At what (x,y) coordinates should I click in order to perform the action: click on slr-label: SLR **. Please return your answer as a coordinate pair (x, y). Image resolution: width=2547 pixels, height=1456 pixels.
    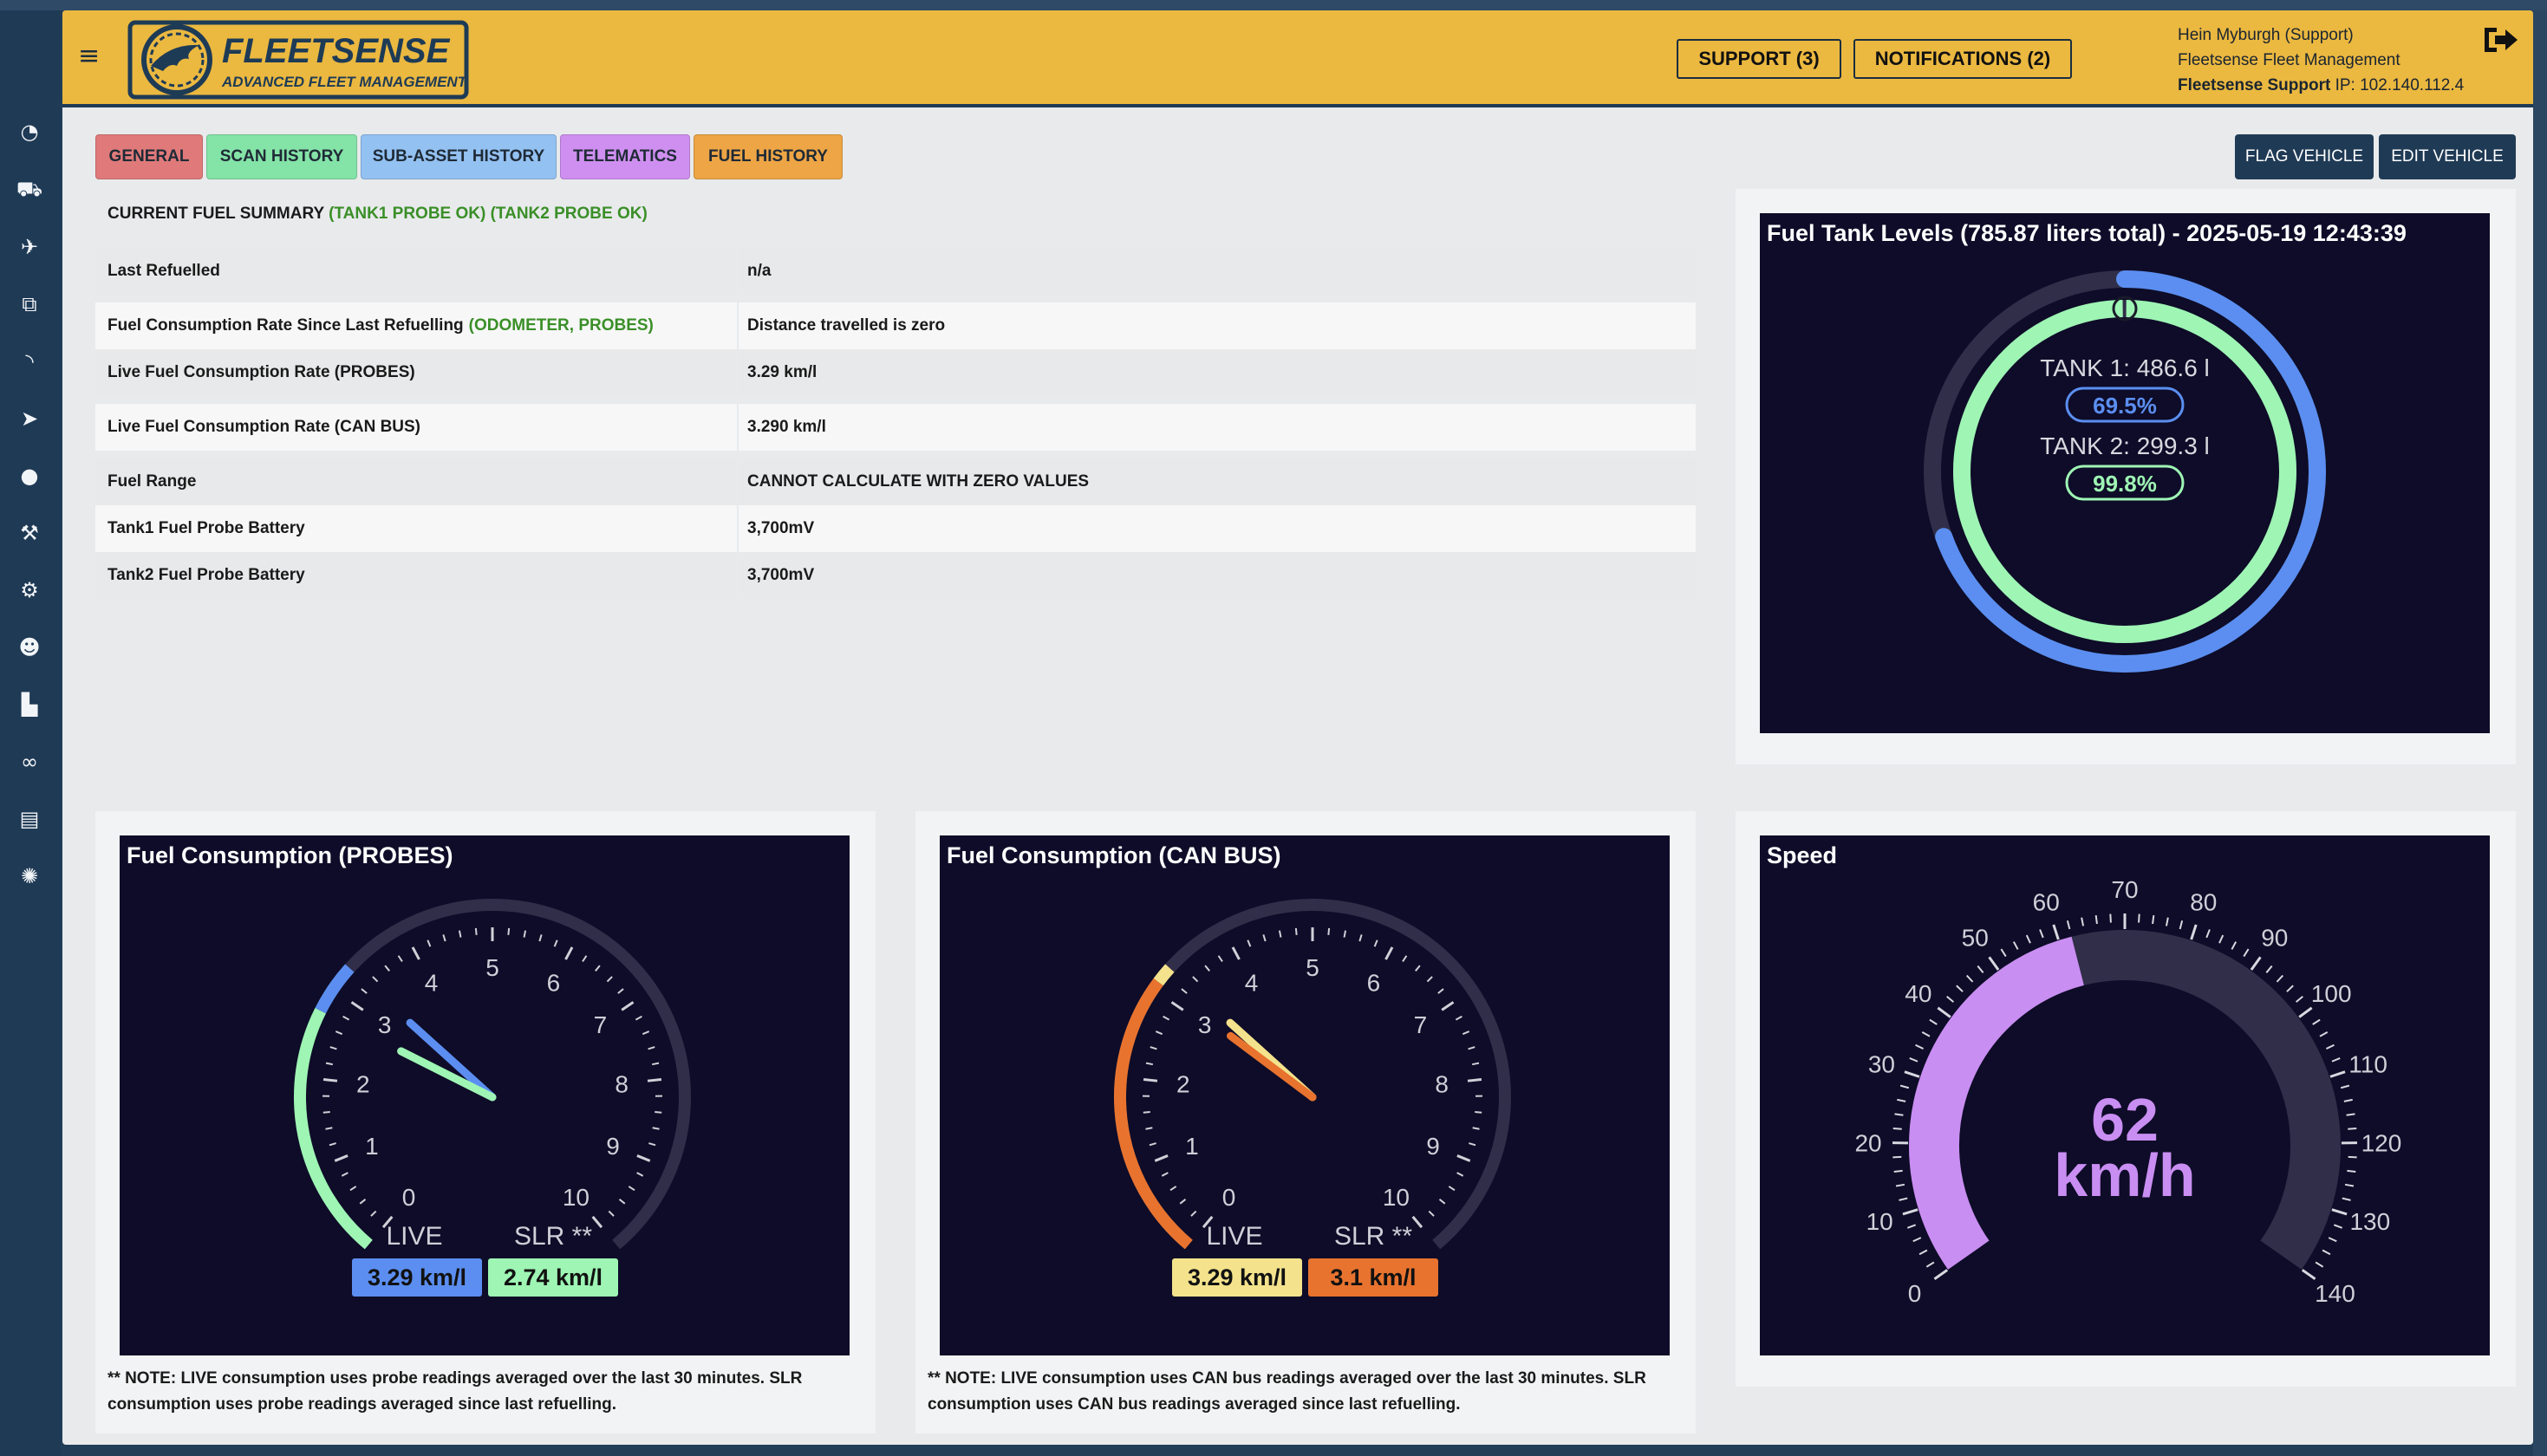
    Looking at the image, I should click on (553, 1236).